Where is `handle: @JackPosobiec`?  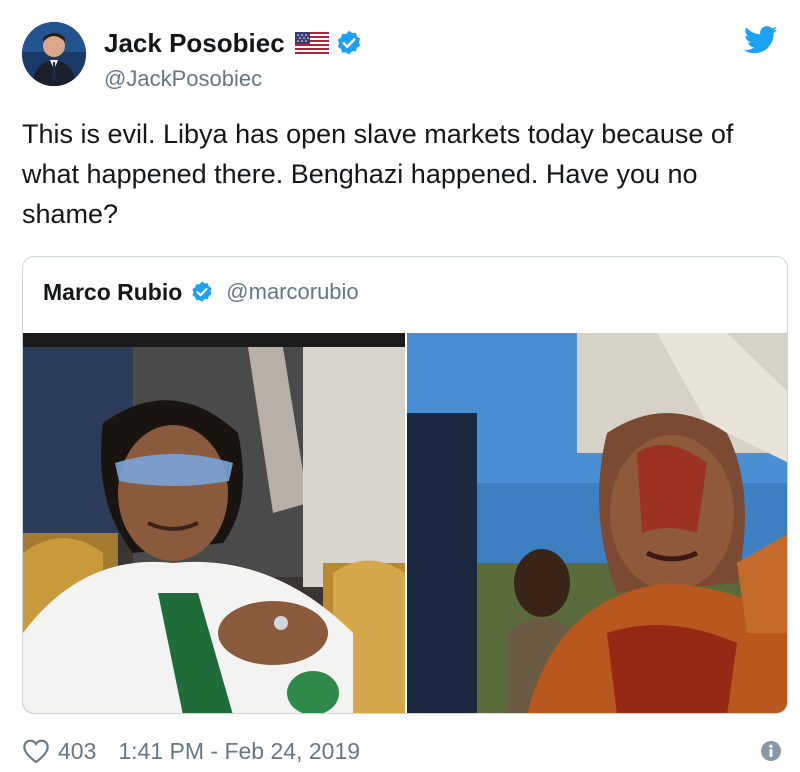 handle: @JackPosobiec is located at coordinates (233, 79).